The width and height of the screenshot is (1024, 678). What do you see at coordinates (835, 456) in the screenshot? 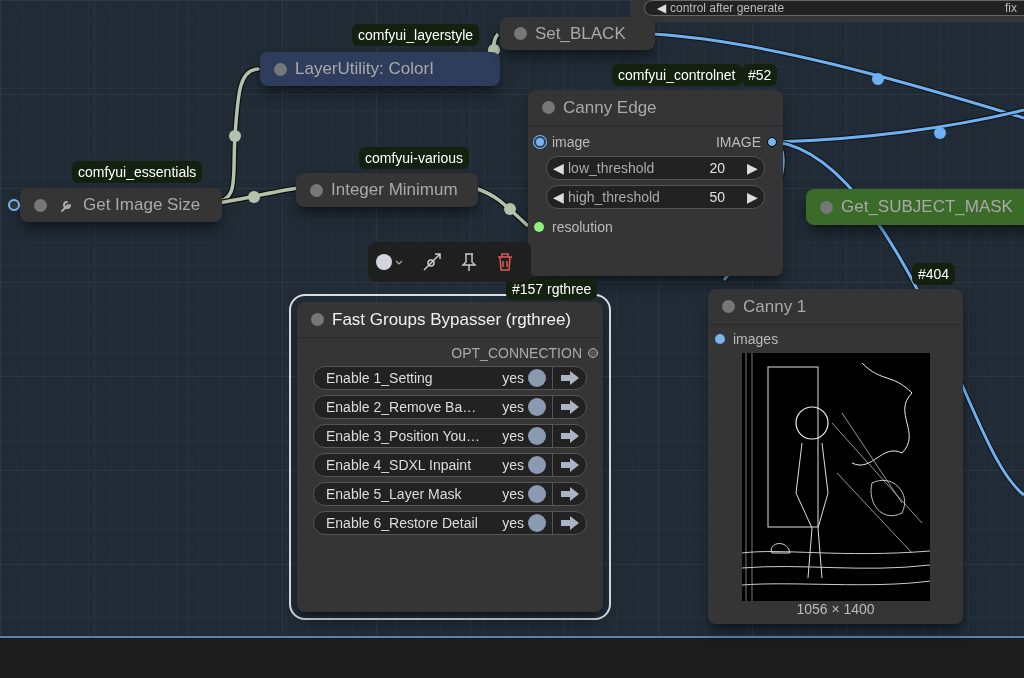
I see `node-card: Canny 1 images 1056 × 1400` at bounding box center [835, 456].